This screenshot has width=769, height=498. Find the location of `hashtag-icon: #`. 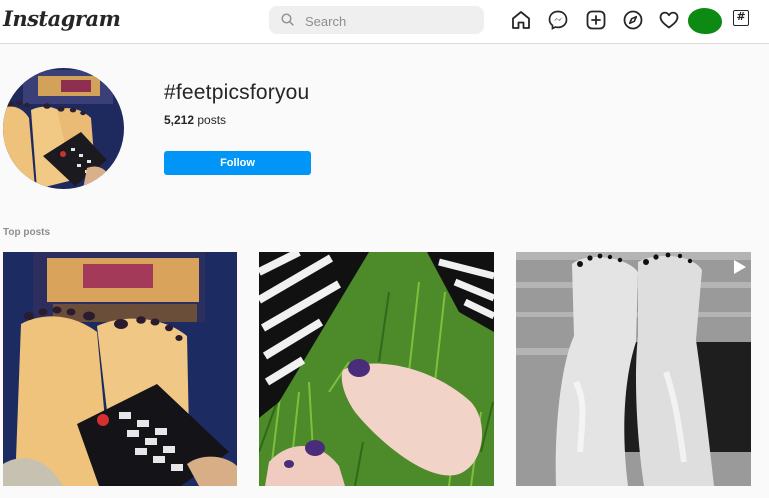

hashtag-icon: # is located at coordinates (741, 18).